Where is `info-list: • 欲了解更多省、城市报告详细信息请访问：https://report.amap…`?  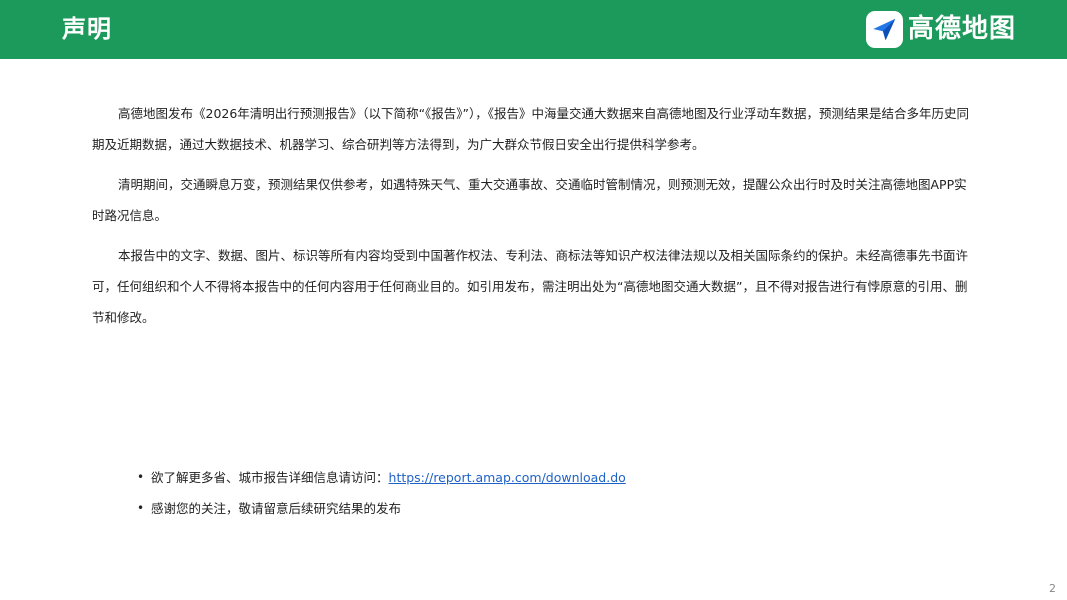 info-list: • 欲了解更多省、城市报告详细信息请访问：https://report.amap… is located at coordinates (381, 493).